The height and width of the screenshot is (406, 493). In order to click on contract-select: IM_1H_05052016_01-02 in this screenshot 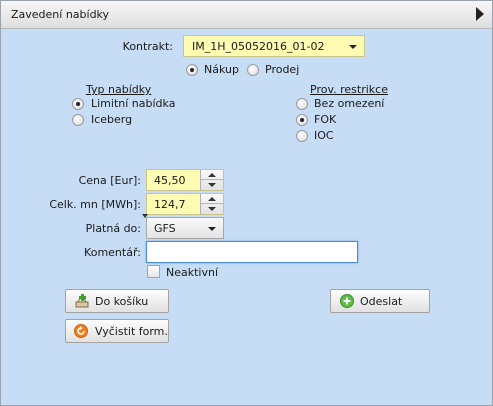, I will do `click(274, 46)`.